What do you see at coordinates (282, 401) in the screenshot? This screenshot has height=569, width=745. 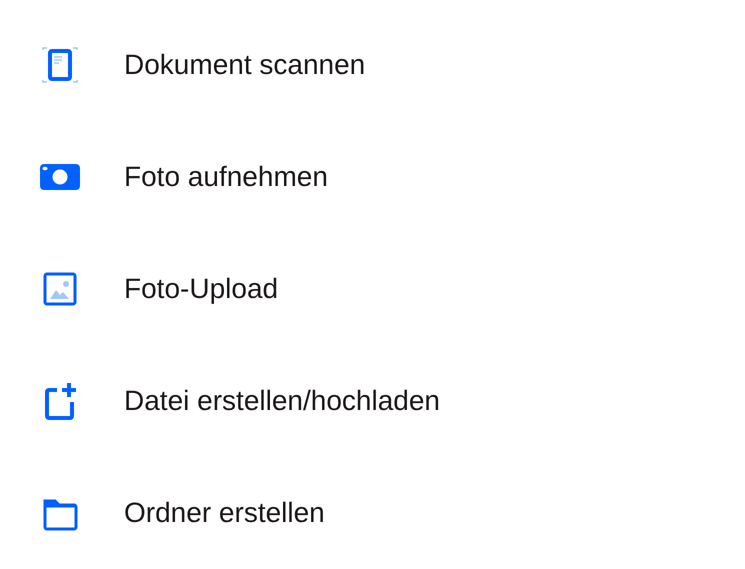 I see `menu-item-label: Datei erstellen/hochladen` at bounding box center [282, 401].